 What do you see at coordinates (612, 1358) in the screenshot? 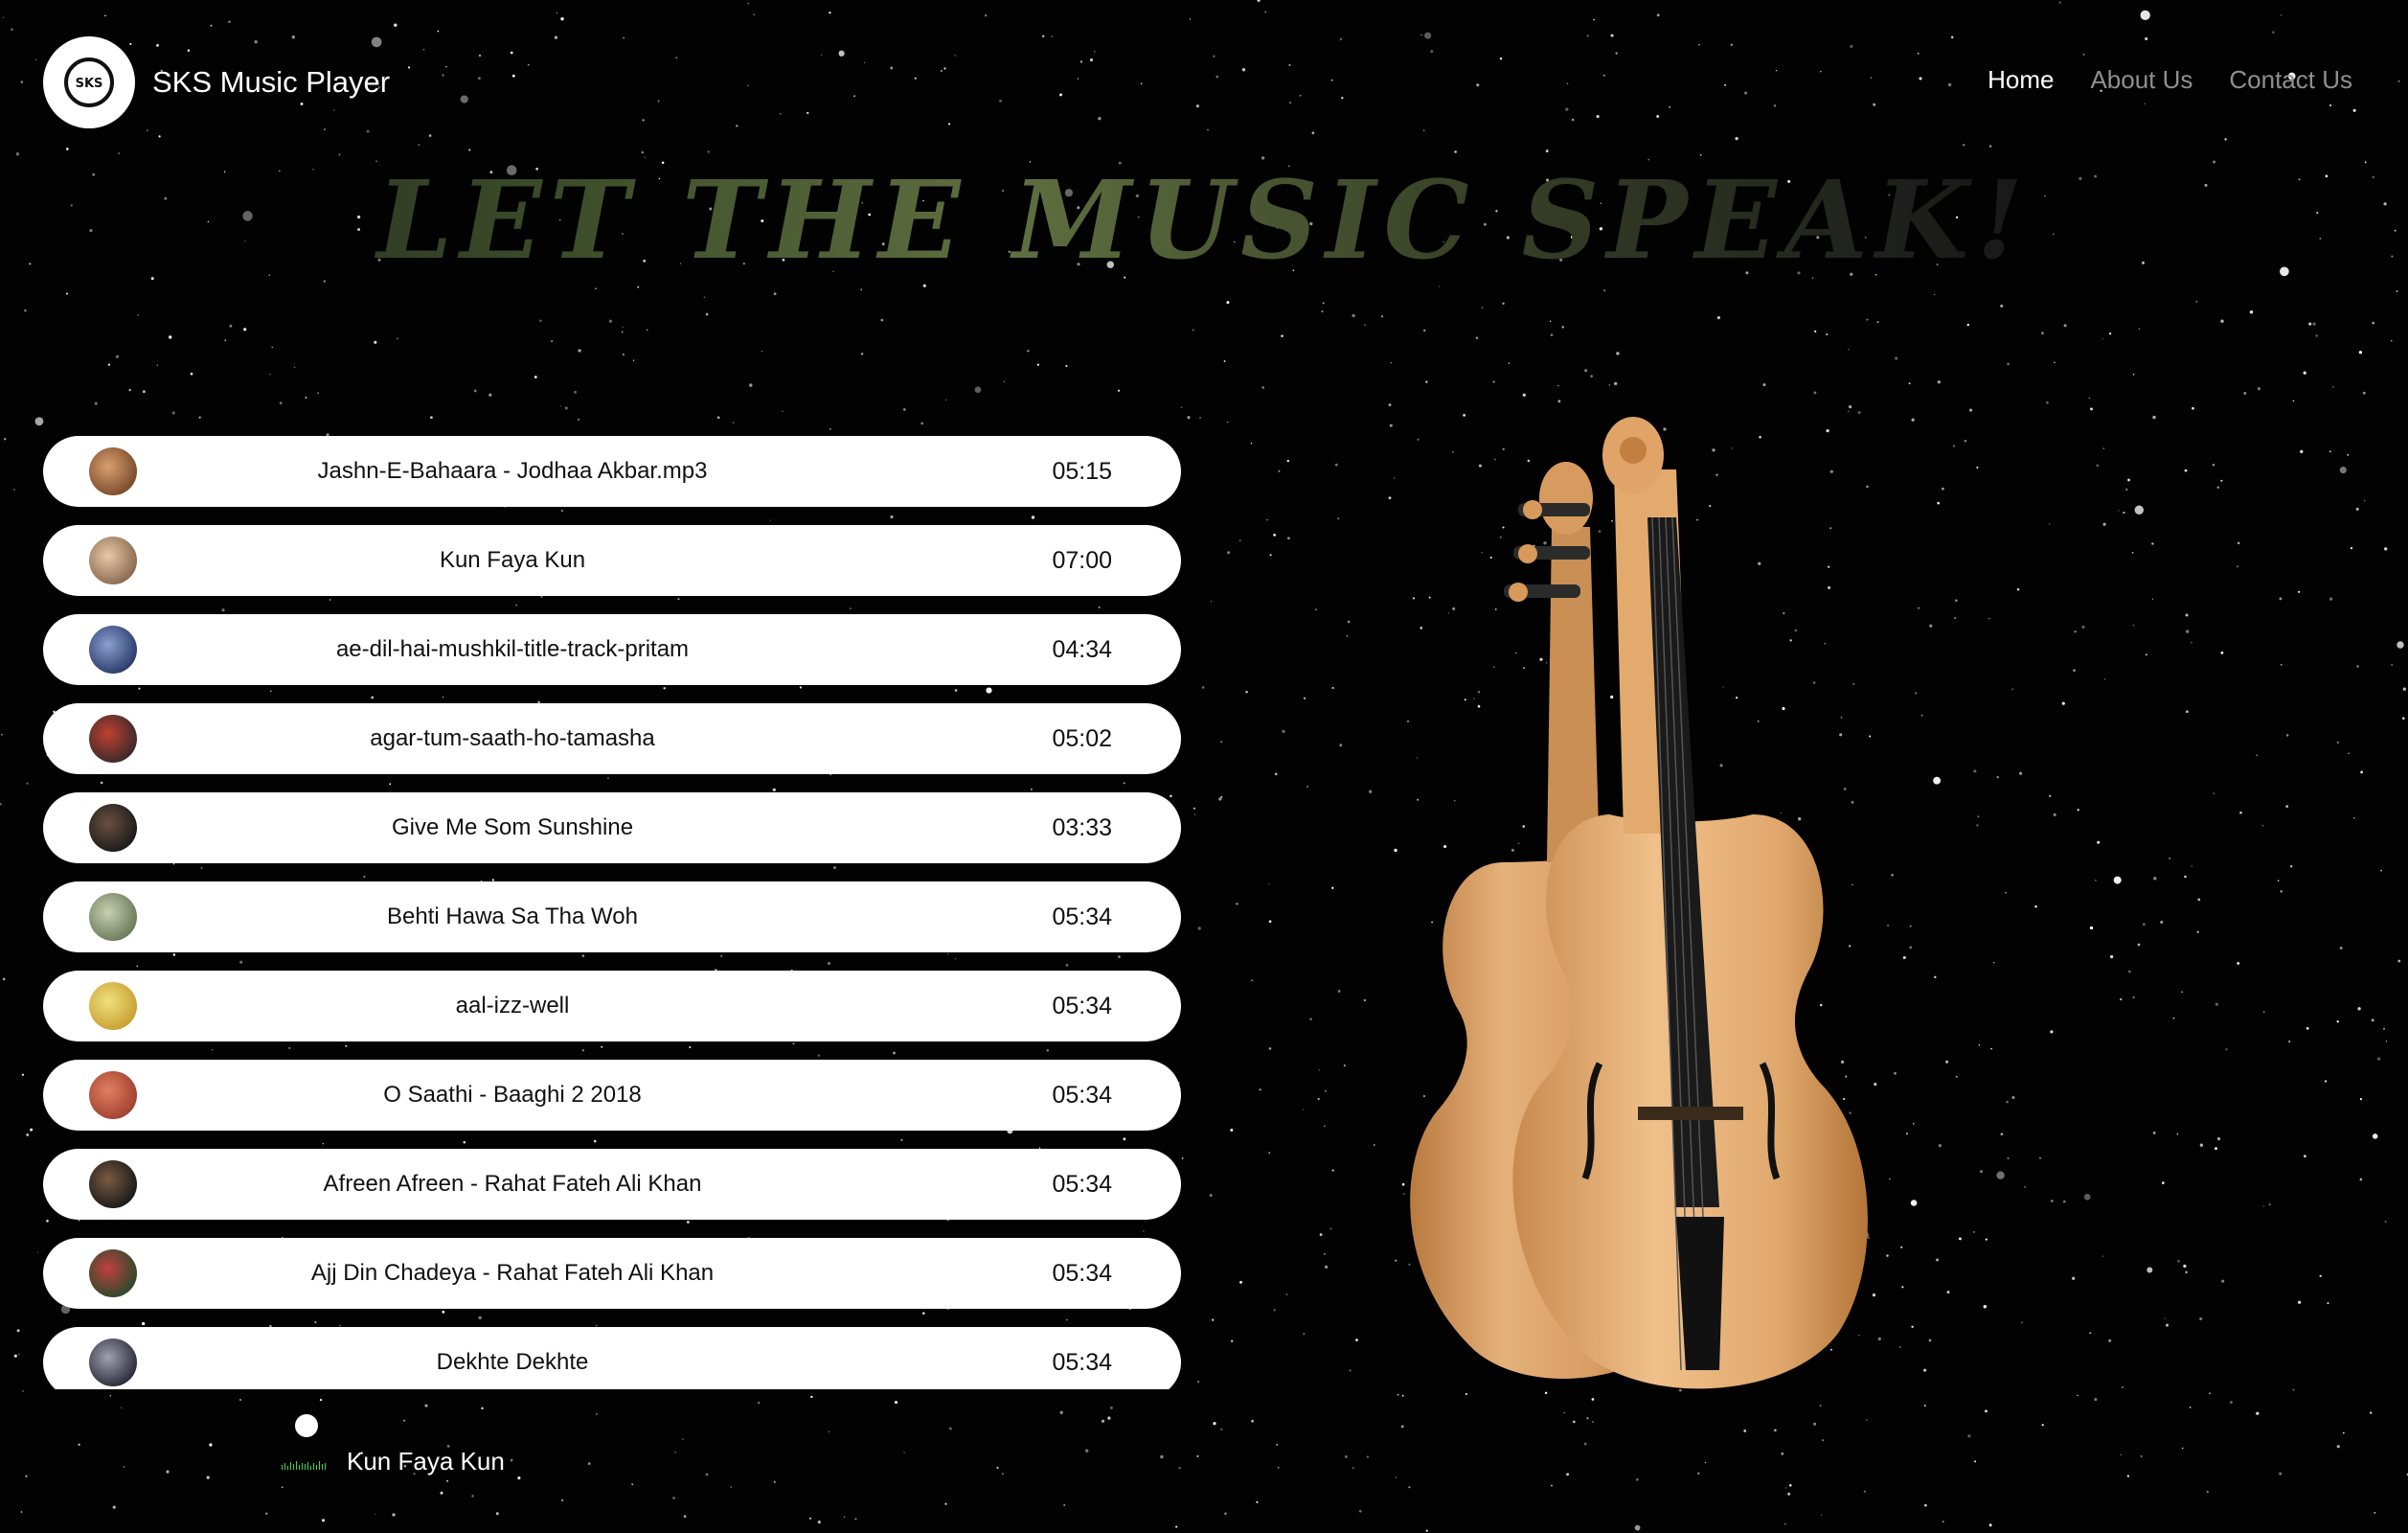
I see `song-item: Dekhte Dekhte 05:34` at bounding box center [612, 1358].